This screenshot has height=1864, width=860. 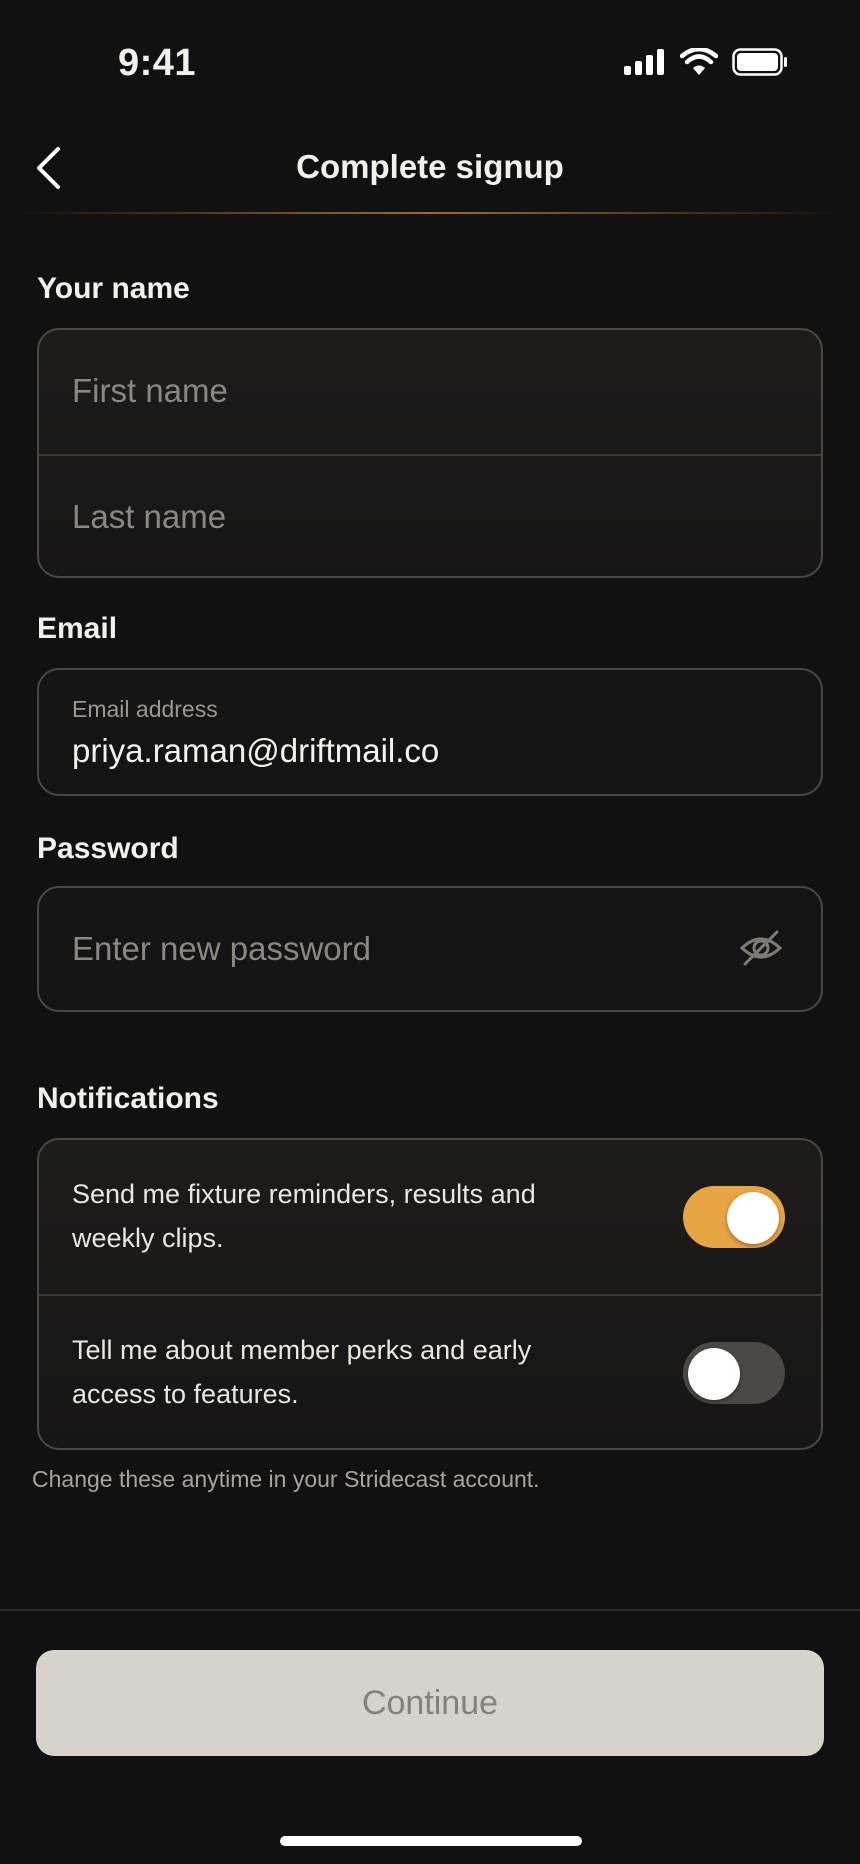 What do you see at coordinates (644, 62) in the screenshot?
I see `cellular-signal-icon` at bounding box center [644, 62].